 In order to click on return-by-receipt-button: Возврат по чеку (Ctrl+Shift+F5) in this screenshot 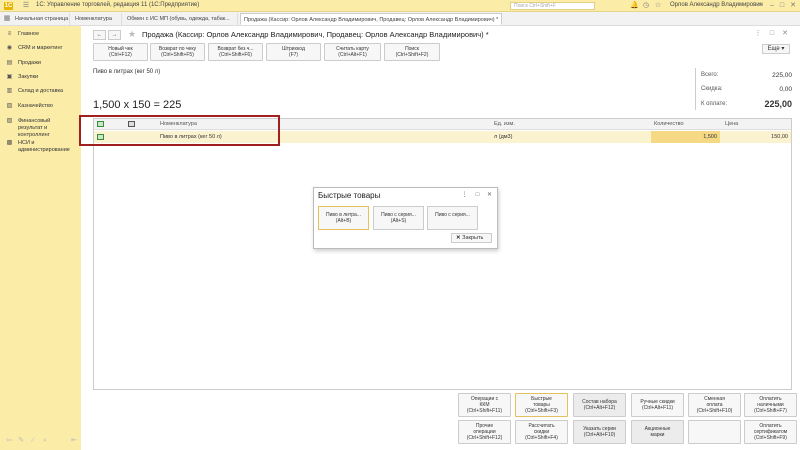, I will do `click(177, 52)`.